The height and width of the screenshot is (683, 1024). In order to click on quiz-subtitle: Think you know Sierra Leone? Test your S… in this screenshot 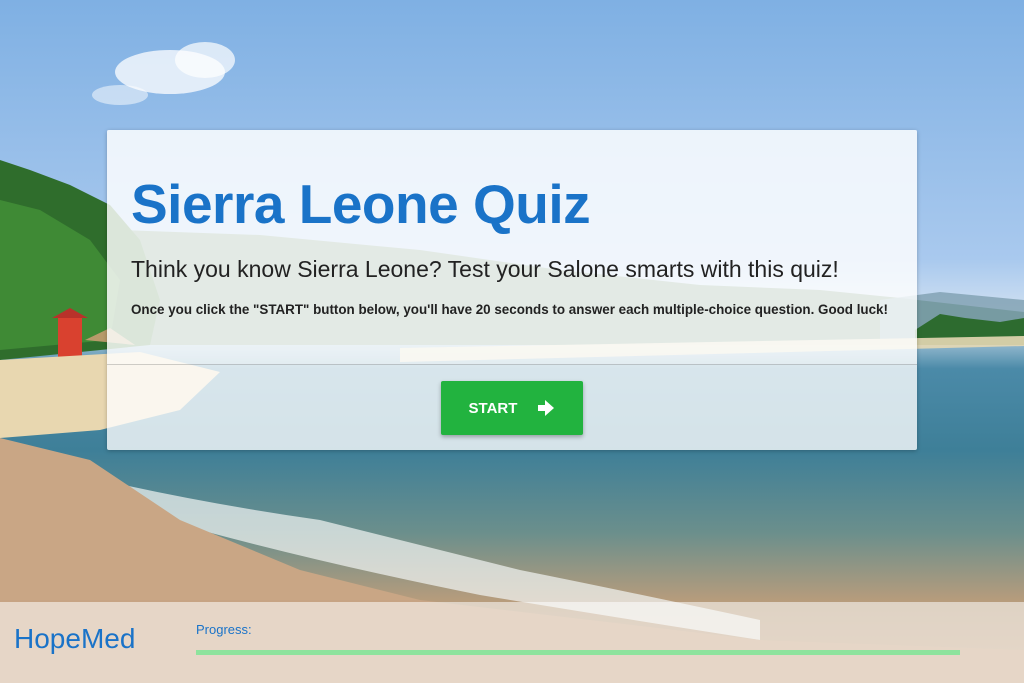, I will do `click(485, 269)`.